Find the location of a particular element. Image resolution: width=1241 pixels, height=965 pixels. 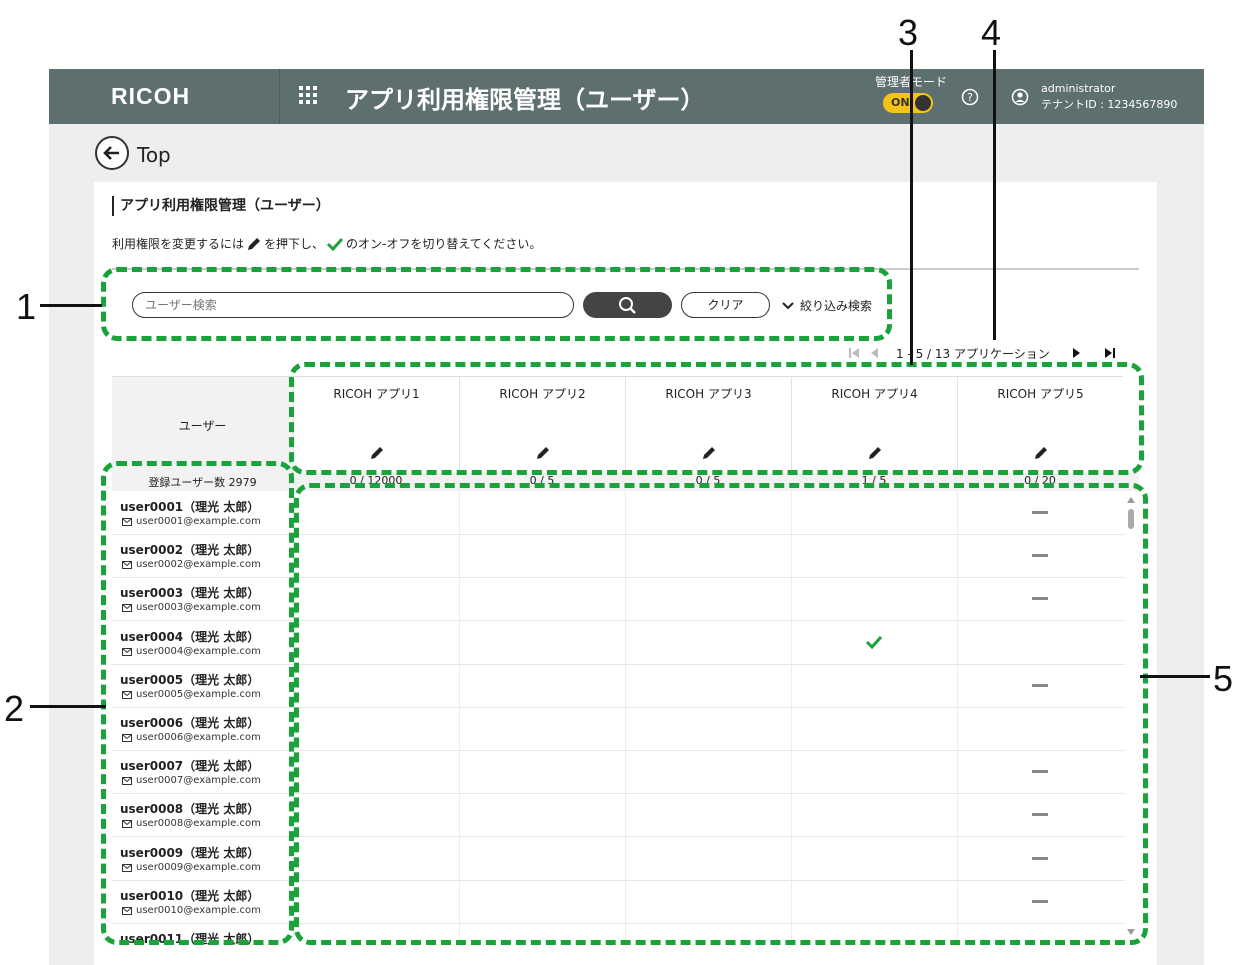

first-page-icon is located at coordinates (854, 353).